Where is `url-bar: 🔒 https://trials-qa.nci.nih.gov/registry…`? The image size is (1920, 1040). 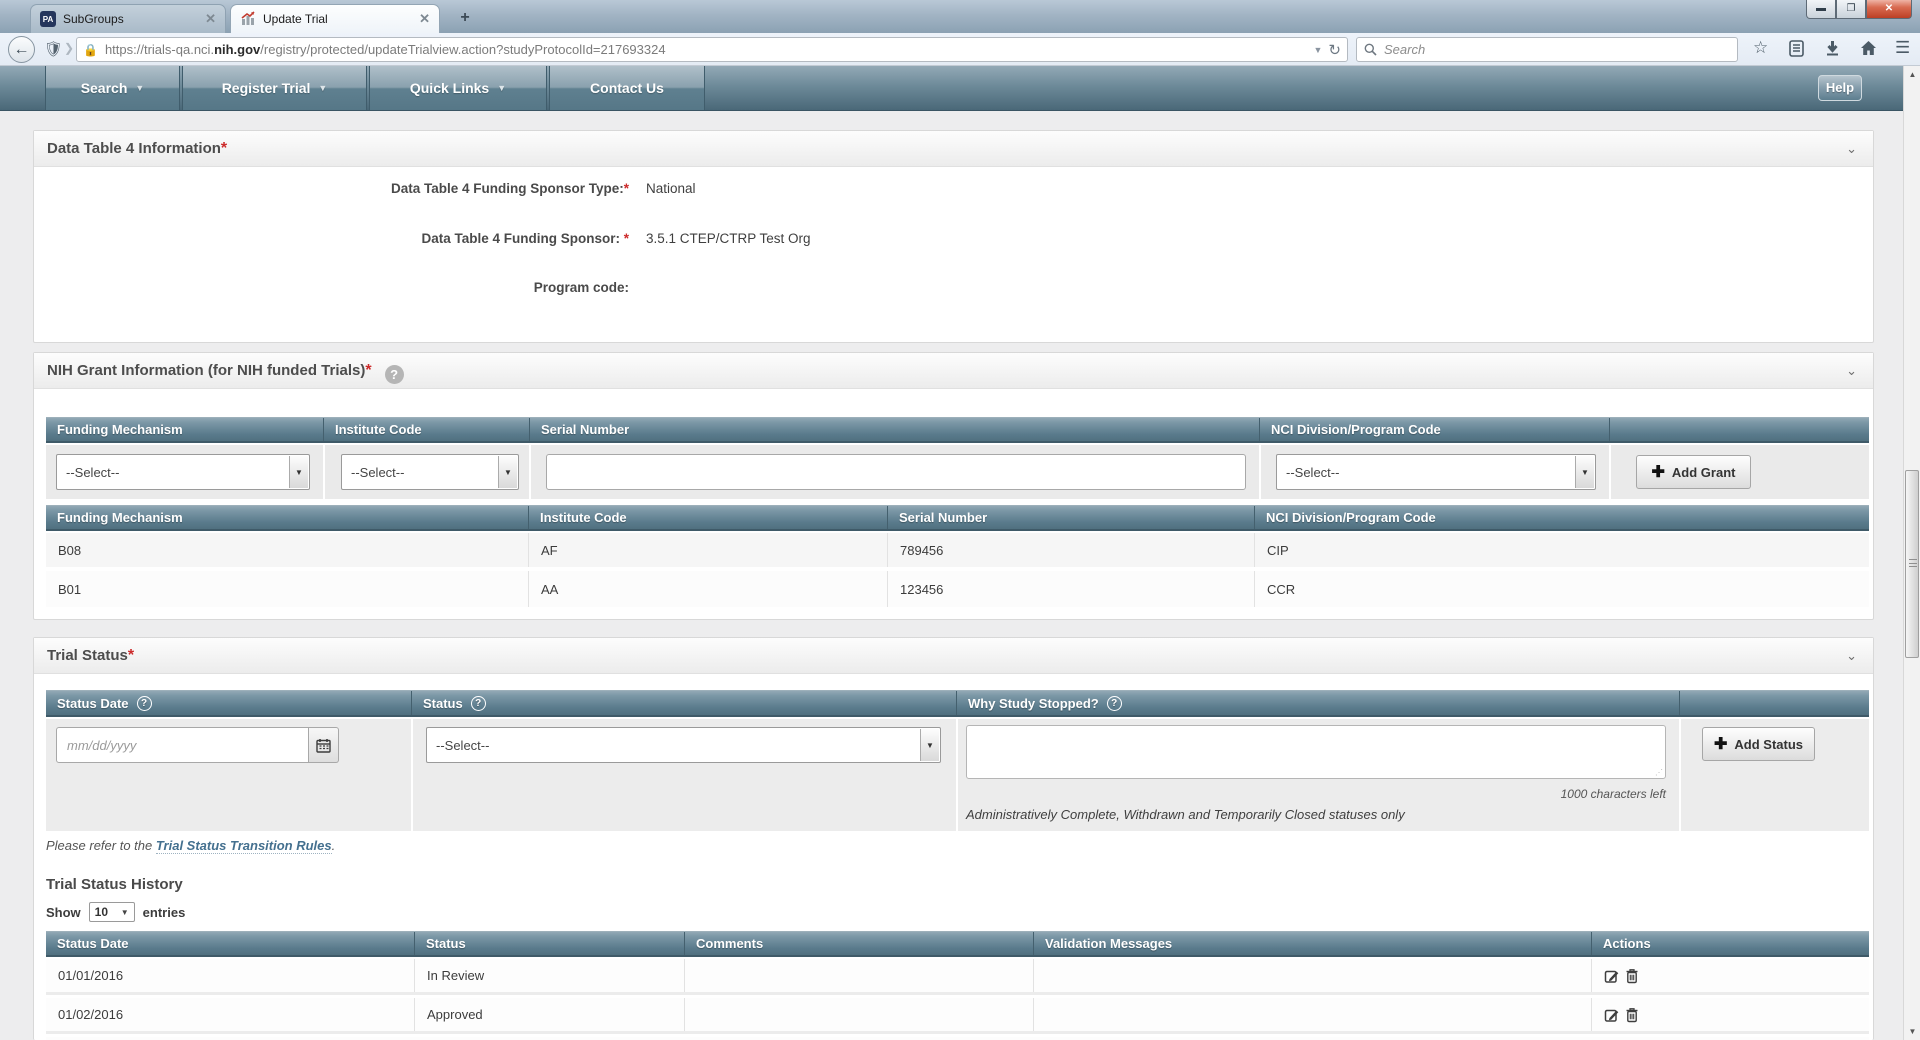
url-bar: 🔒 https://trials-qa.nci.nih.gov/registry… is located at coordinates (712, 49).